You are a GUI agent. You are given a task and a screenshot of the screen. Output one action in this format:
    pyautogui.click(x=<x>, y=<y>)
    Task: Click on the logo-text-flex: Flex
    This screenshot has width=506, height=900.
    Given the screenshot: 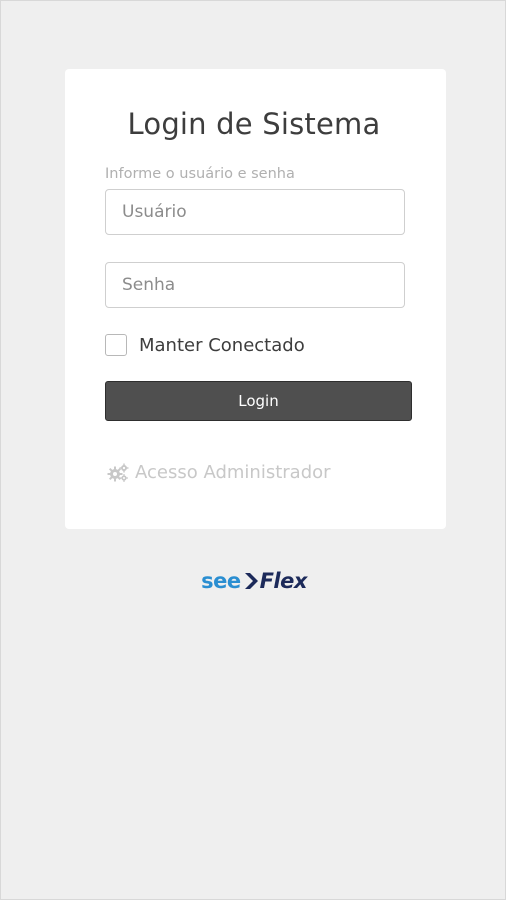 What is the action you would take?
    pyautogui.click(x=283, y=581)
    